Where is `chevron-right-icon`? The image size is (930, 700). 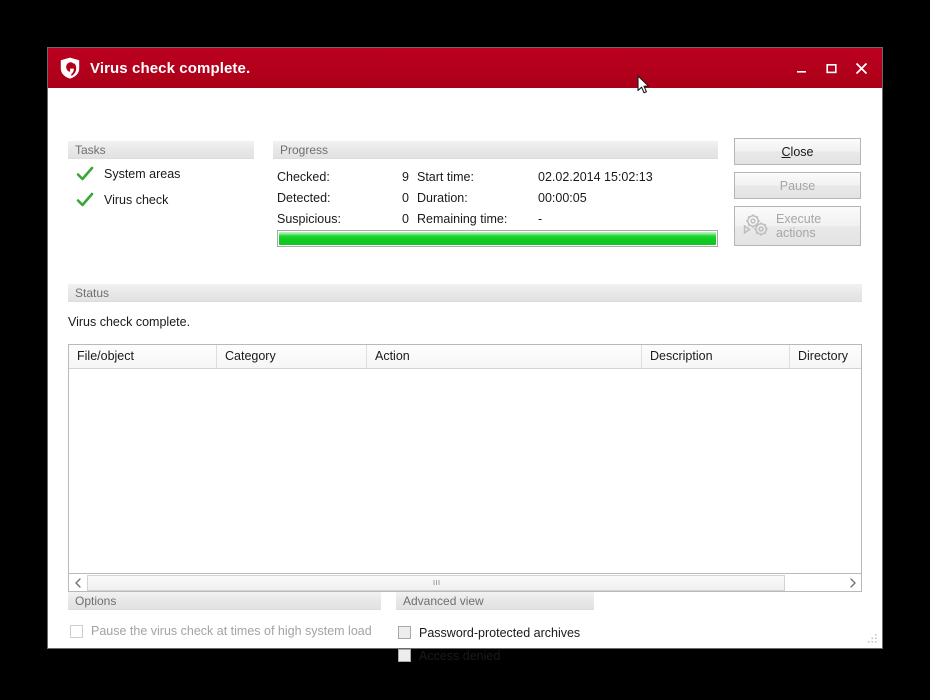
chevron-right-icon is located at coordinates (852, 582).